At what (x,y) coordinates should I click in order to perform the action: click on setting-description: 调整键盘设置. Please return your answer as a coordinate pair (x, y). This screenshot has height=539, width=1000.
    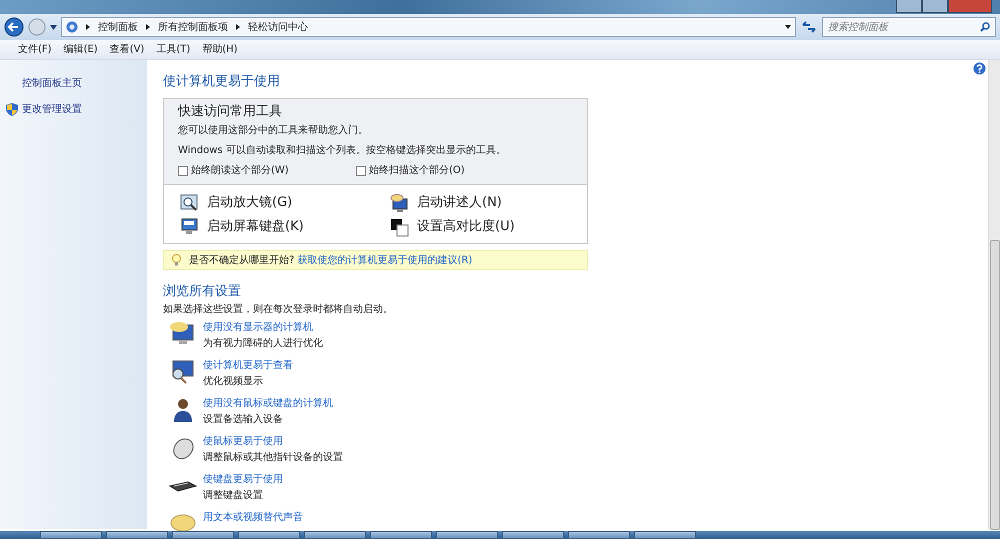
    Looking at the image, I should click on (233, 495).